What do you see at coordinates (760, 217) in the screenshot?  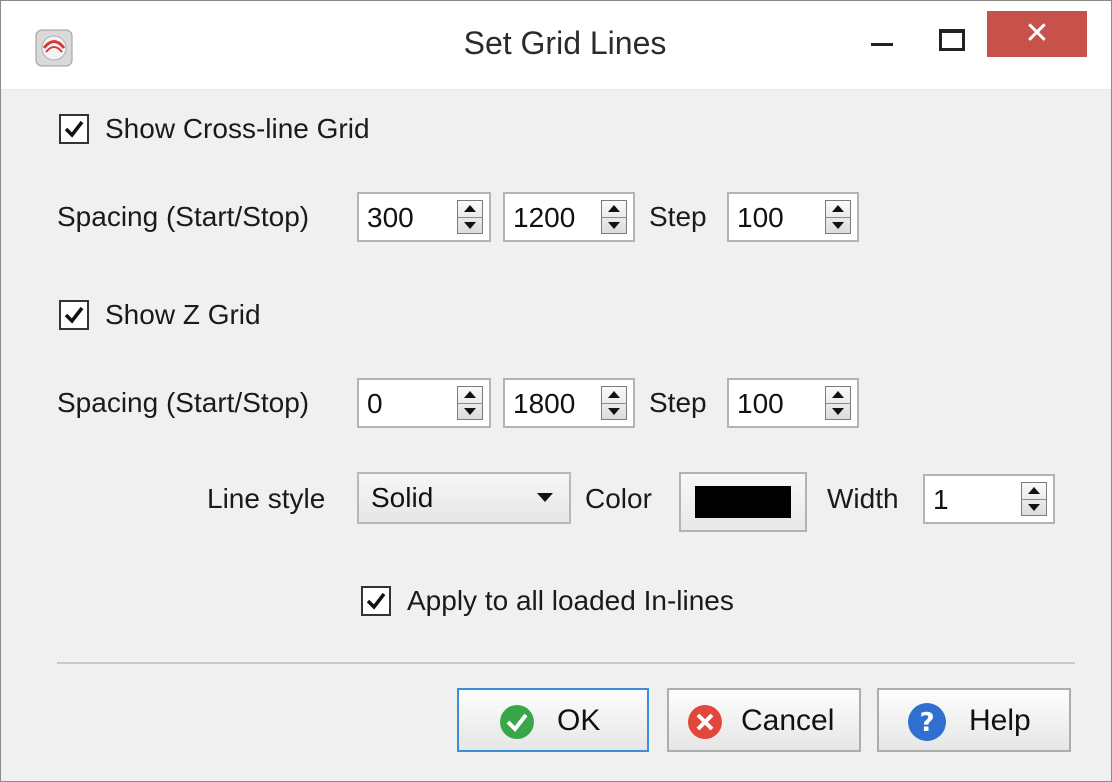 I see `crossline-step-value: 100` at bounding box center [760, 217].